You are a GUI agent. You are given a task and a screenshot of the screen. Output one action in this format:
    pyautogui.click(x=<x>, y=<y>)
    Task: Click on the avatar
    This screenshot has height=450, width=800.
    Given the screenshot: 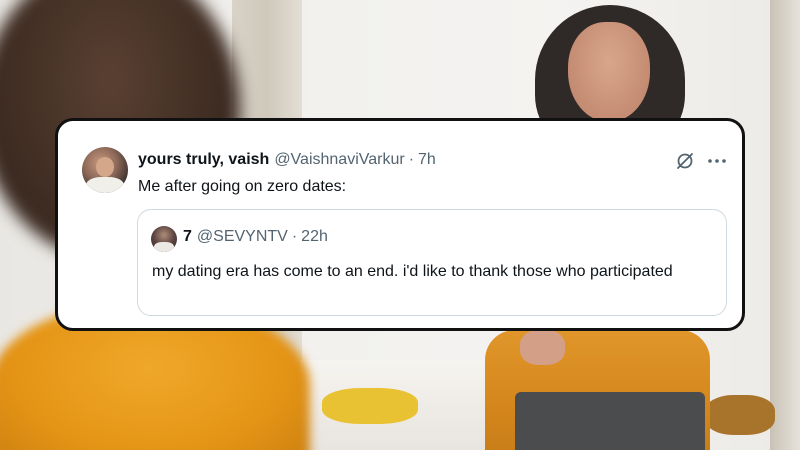 What is the action you would take?
    pyautogui.click(x=105, y=170)
    